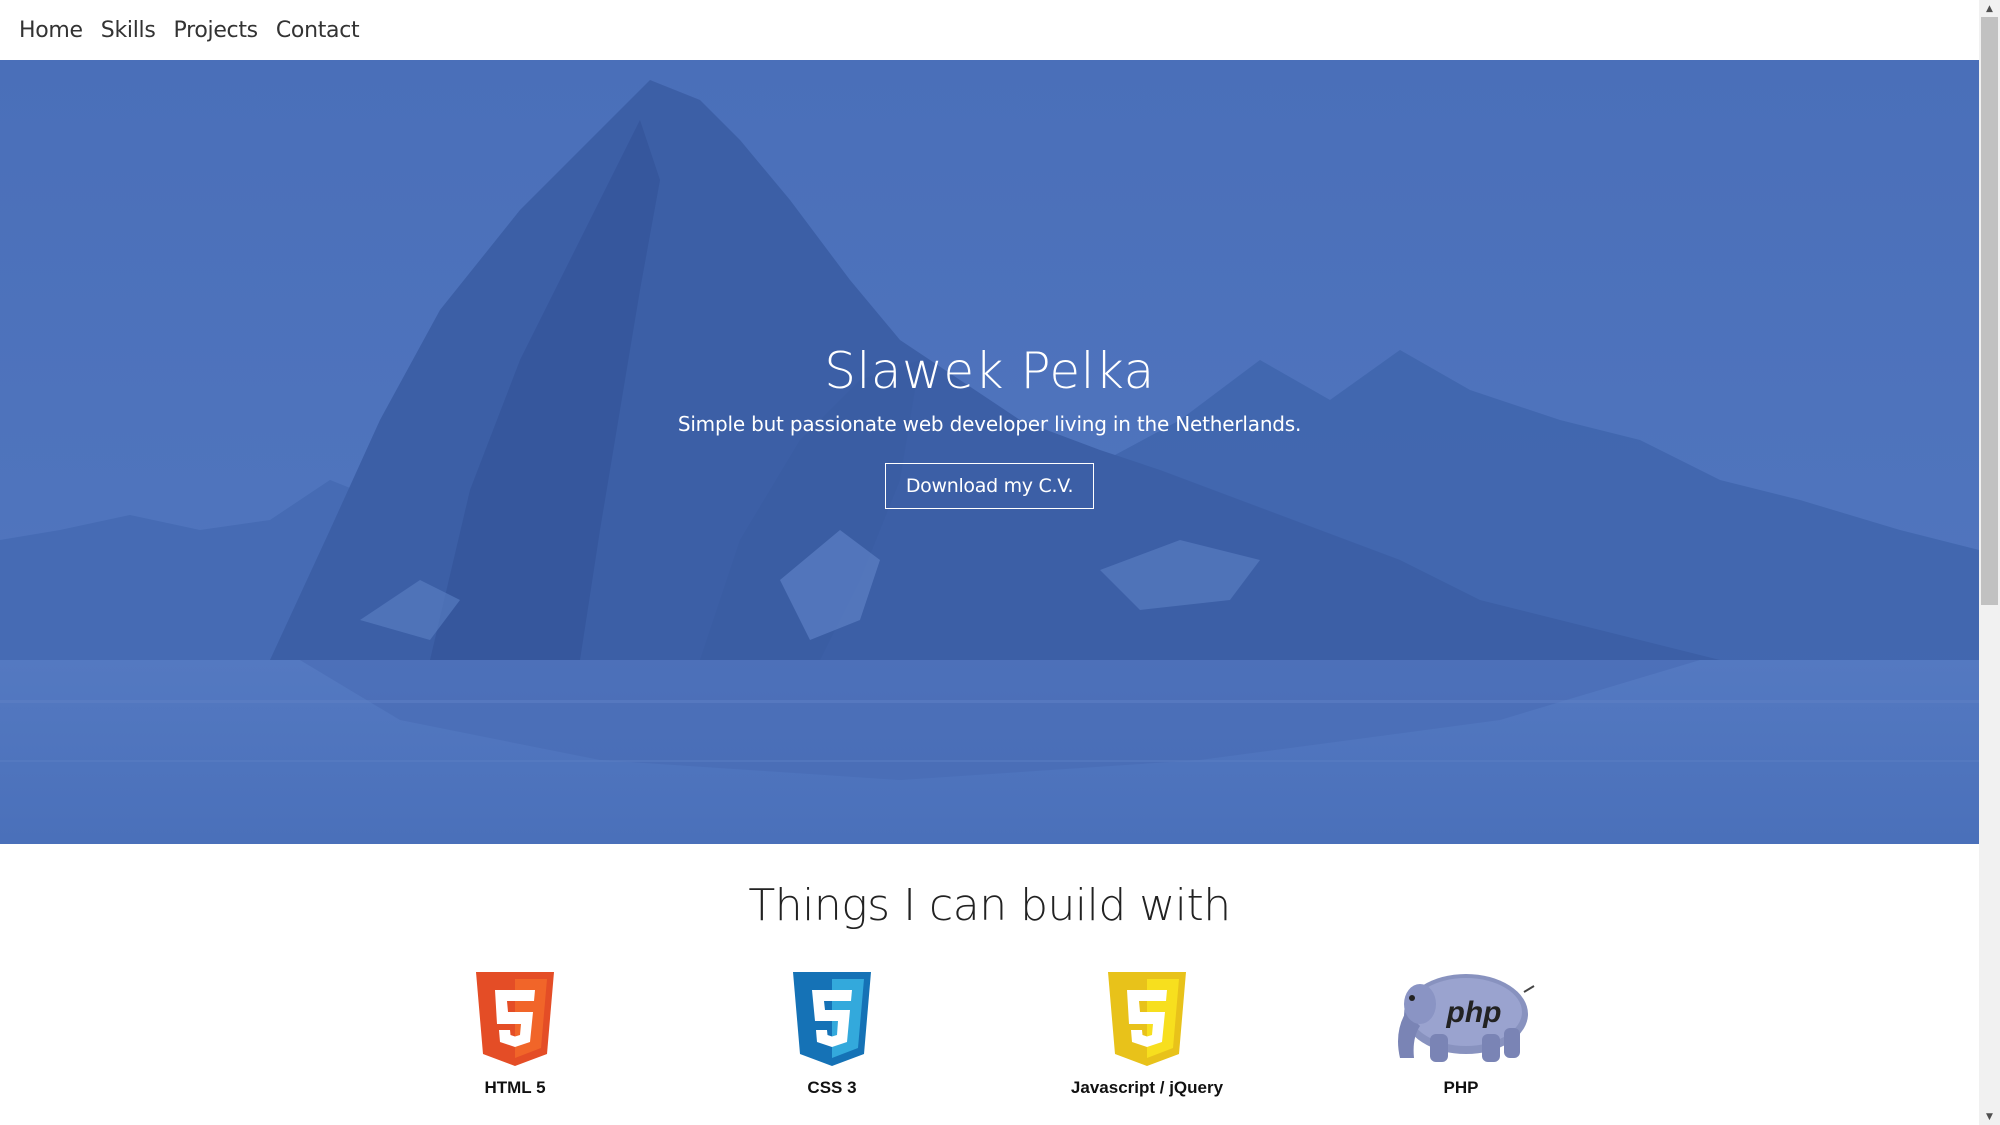 The width and height of the screenshot is (2000, 1125). What do you see at coordinates (989, 371) in the screenshot?
I see `hero-title: Slawek Pelka` at bounding box center [989, 371].